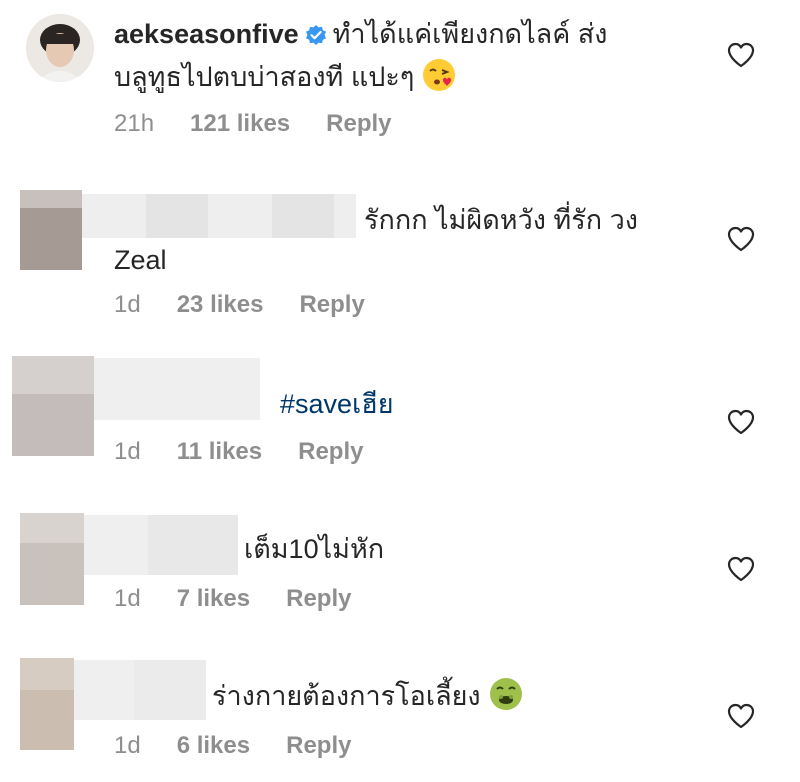  What do you see at coordinates (240, 124) in the screenshot?
I see `likes-count: 121 likes` at bounding box center [240, 124].